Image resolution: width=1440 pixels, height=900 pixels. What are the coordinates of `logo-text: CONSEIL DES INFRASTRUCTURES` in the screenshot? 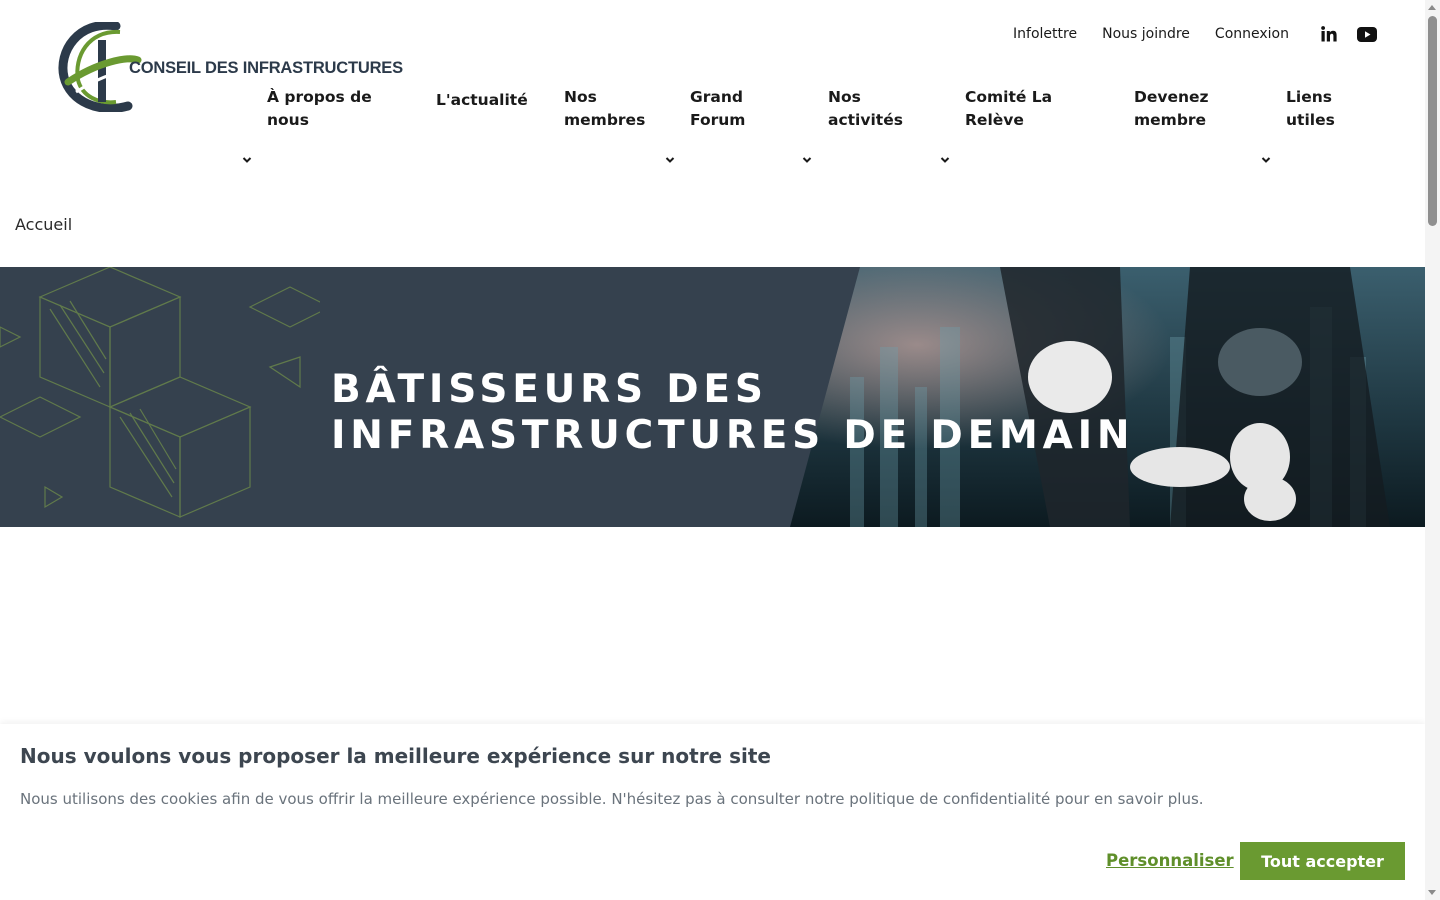 It's located at (266, 68).